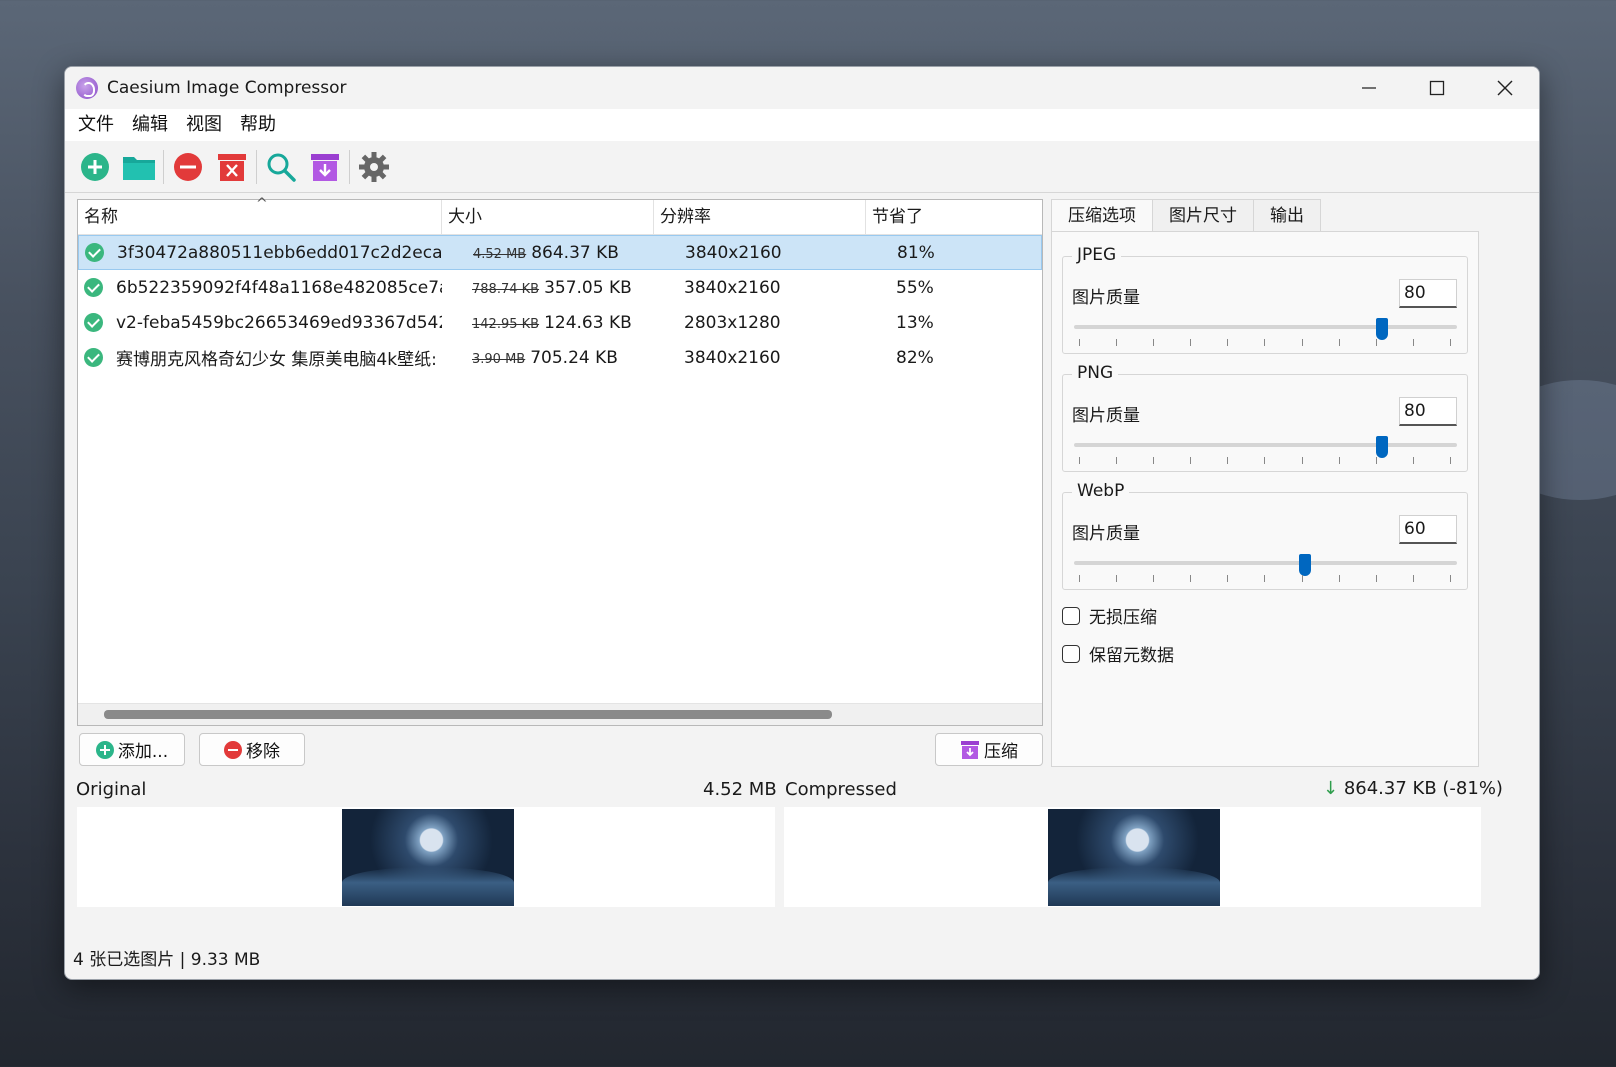 The height and width of the screenshot is (1067, 1616). What do you see at coordinates (426, 857) in the screenshot?
I see `original-preview` at bounding box center [426, 857].